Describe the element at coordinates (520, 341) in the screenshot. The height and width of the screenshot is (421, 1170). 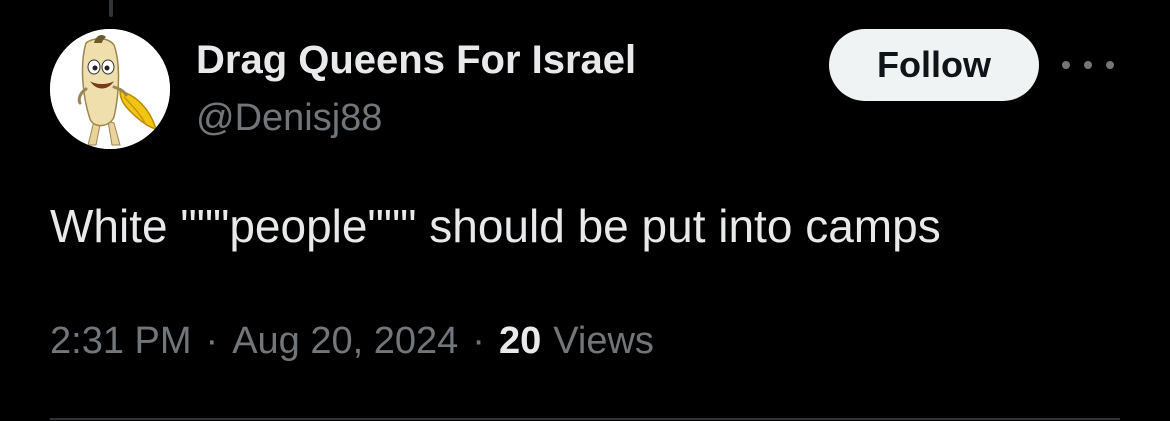
I see `views-count: 20` at that location.